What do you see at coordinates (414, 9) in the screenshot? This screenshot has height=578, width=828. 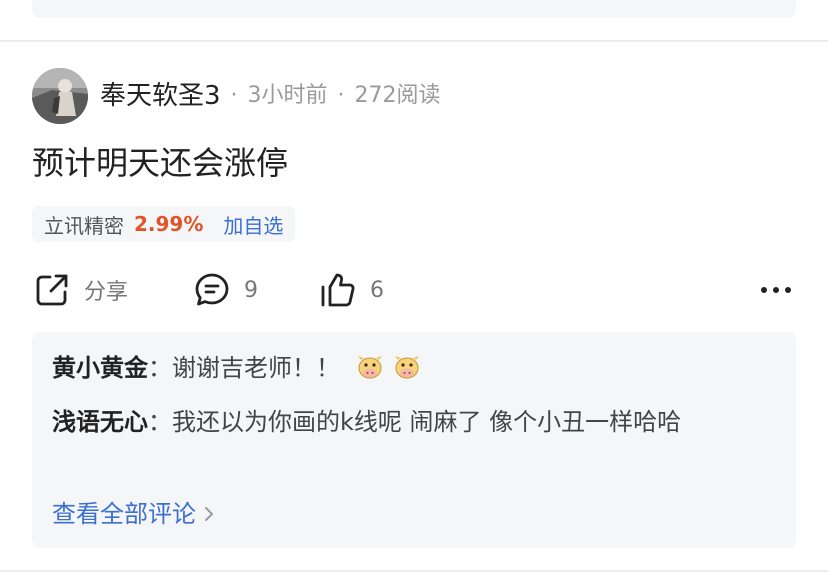 I see `previous-comment-card` at bounding box center [414, 9].